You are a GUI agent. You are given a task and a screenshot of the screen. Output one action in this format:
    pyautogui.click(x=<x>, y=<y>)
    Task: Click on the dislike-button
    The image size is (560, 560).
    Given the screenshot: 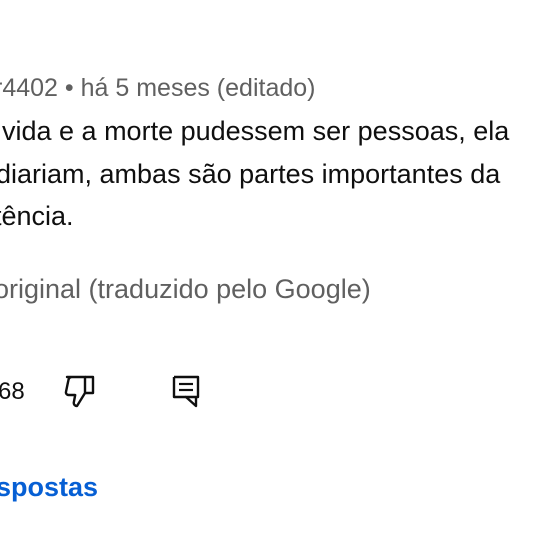 What is the action you would take?
    pyautogui.click(x=80, y=391)
    